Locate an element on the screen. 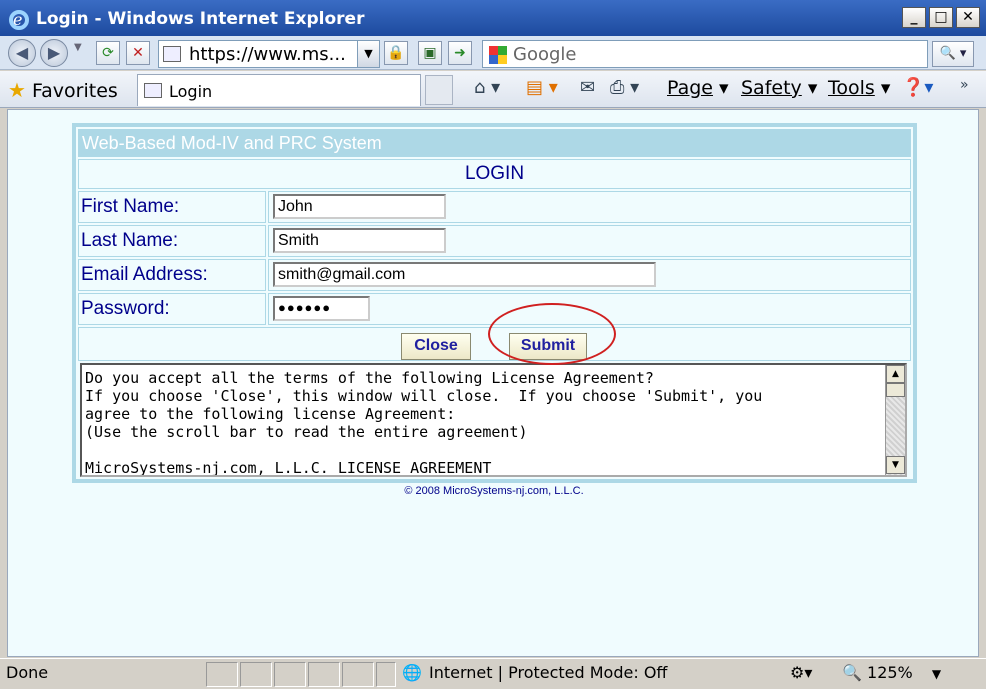 This screenshot has width=986, height=689. page-title: LOGIN is located at coordinates (494, 173).